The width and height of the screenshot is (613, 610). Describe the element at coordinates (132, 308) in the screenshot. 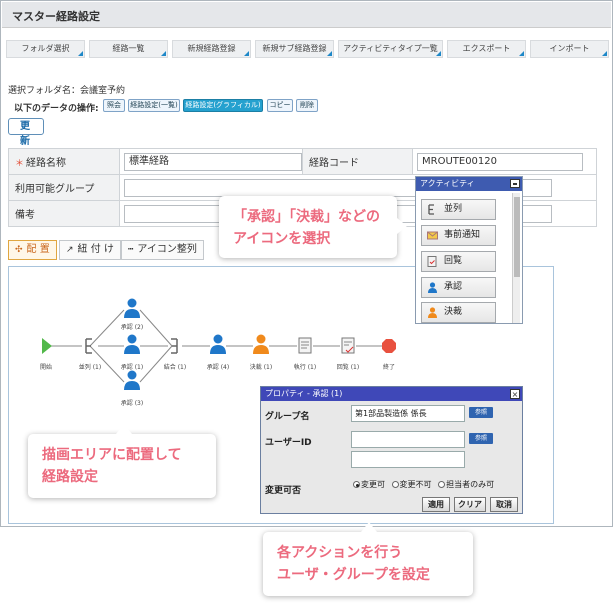

I see `approval-node-2-icon` at that location.